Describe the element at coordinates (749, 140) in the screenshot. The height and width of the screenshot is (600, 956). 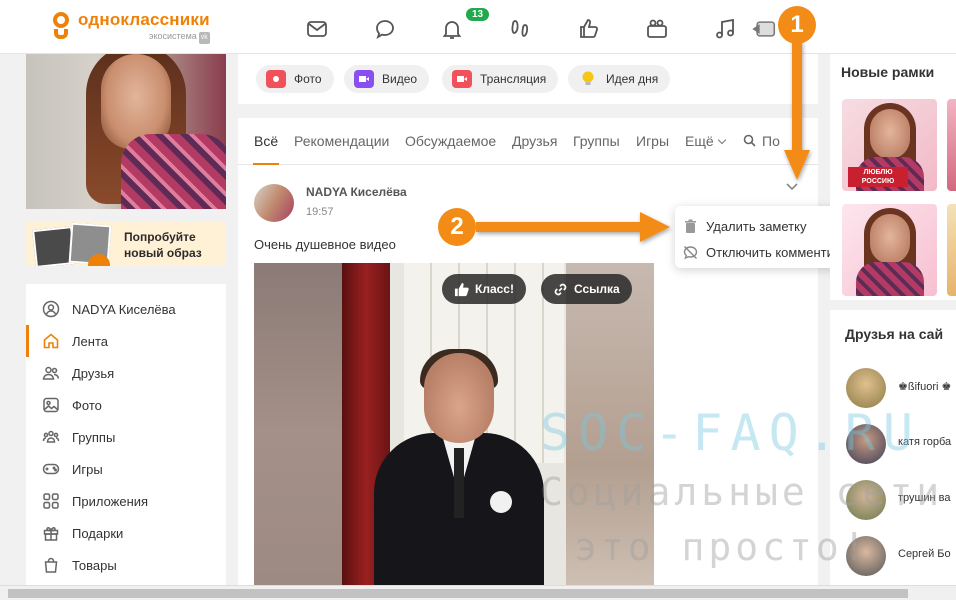
I see `search-icon` at that location.